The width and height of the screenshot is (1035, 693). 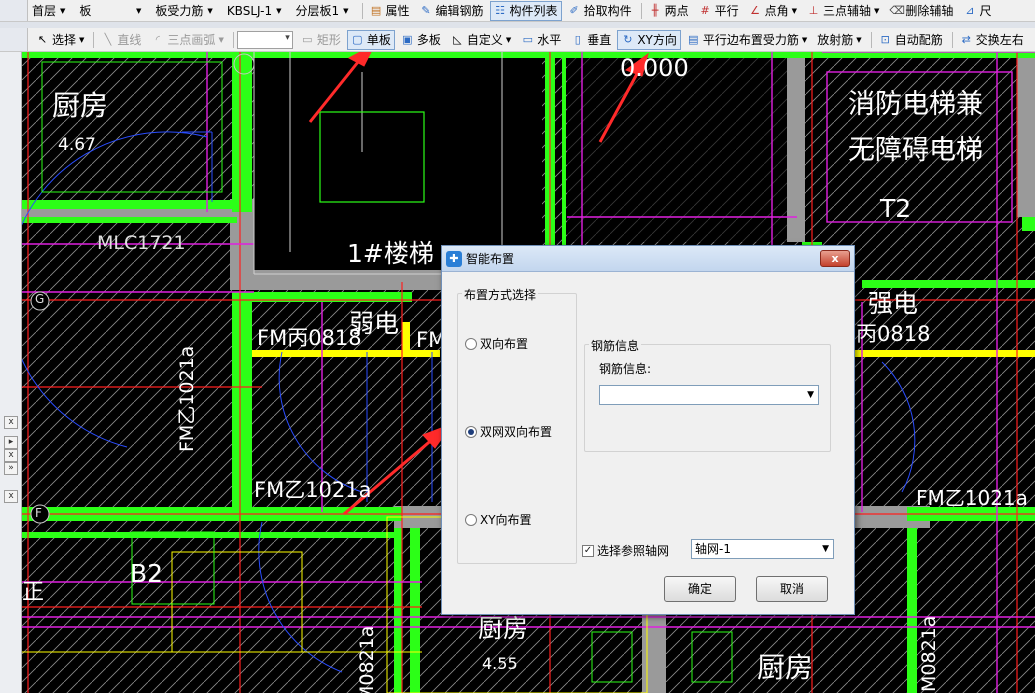 What do you see at coordinates (407, 39) in the screenshot?
I see `multi-slab-icon: ▣` at bounding box center [407, 39].